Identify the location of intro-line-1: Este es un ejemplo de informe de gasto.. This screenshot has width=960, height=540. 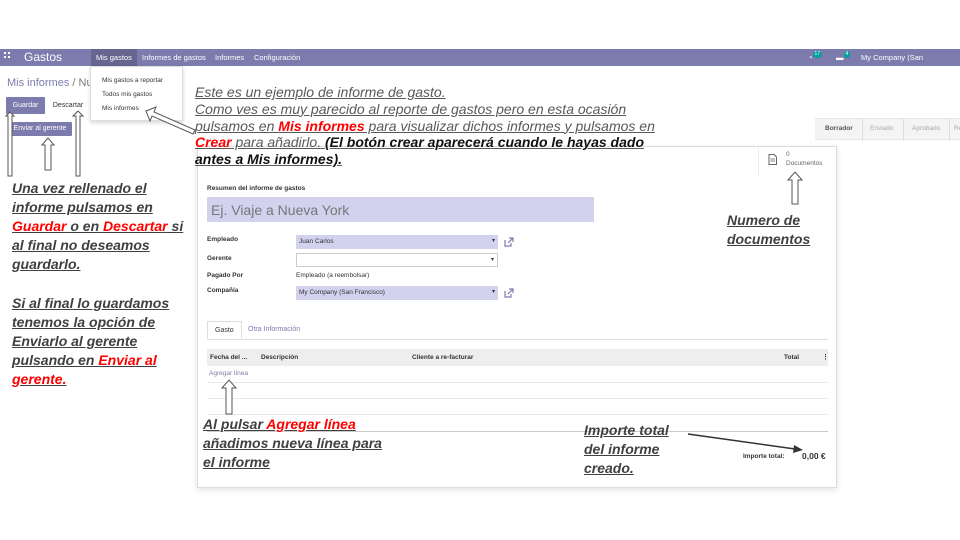
(320, 92).